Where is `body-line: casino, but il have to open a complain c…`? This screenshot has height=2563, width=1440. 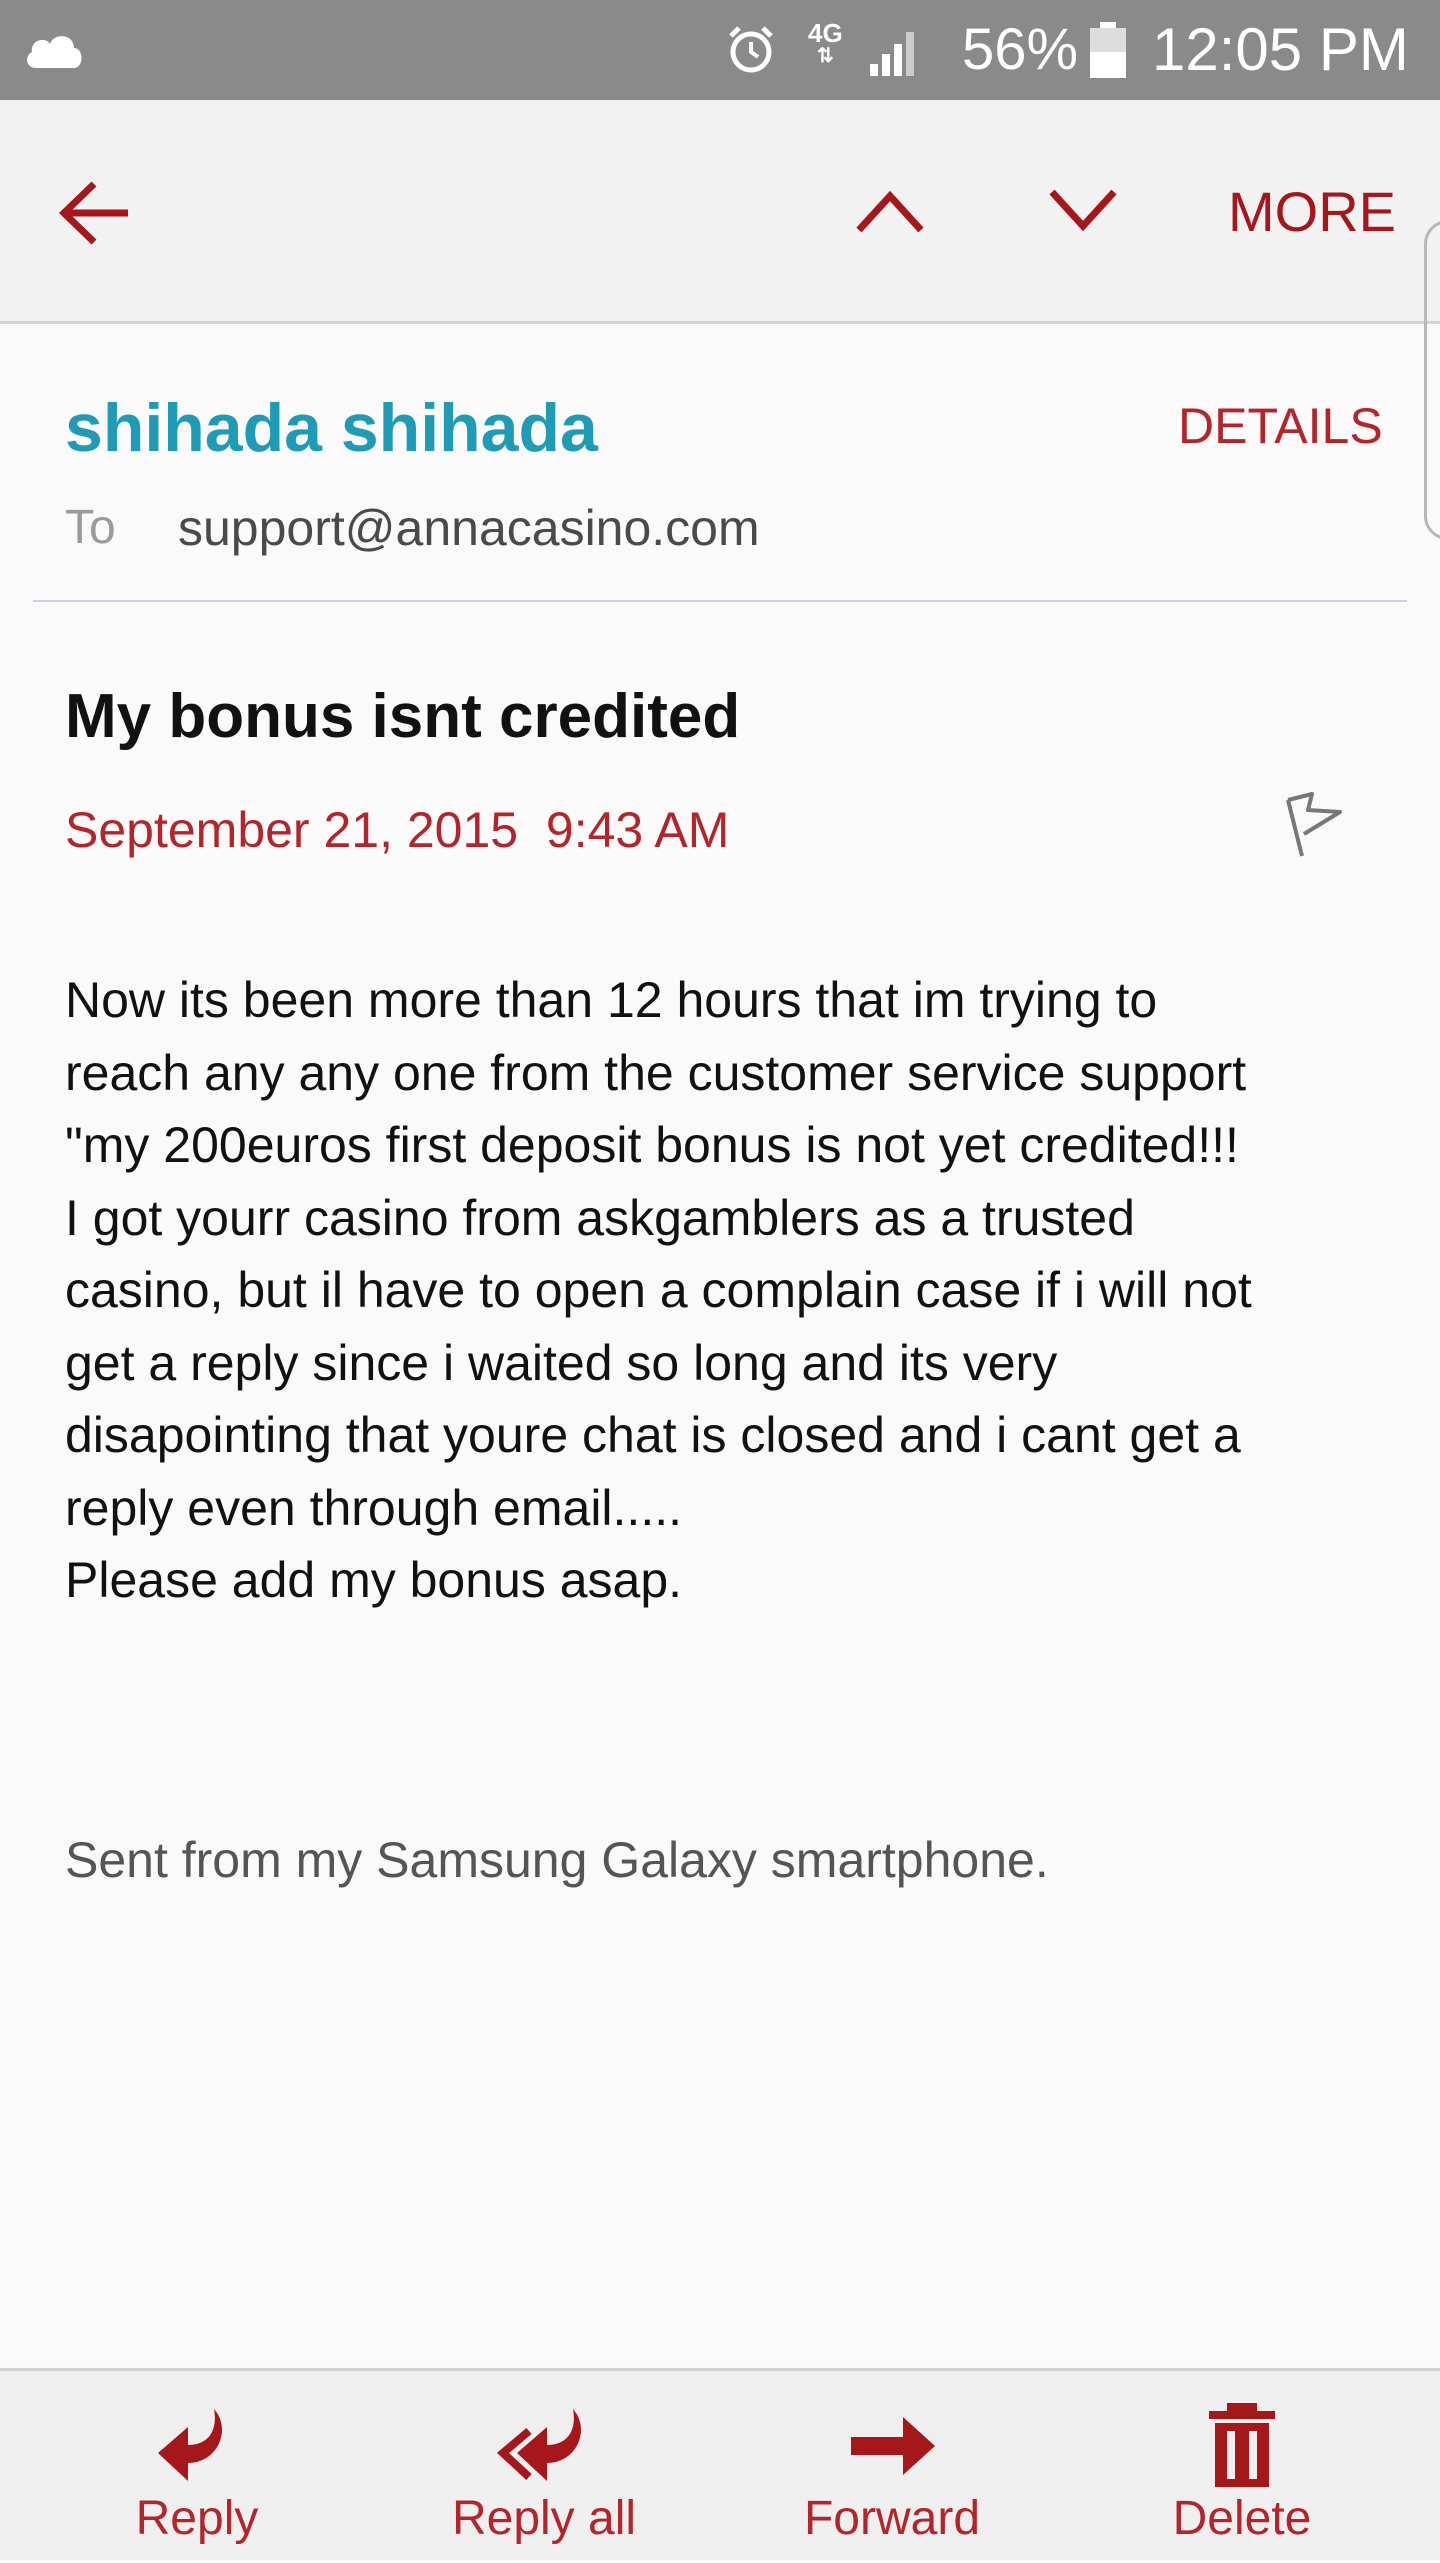
body-line: casino, but il have to open a complain c… is located at coordinates (658, 1290).